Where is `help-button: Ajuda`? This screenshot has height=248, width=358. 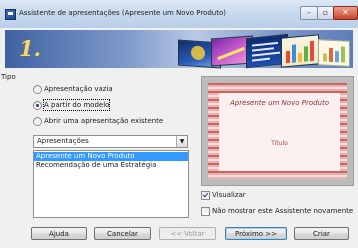 help-button: Ajuda is located at coordinates (59, 233).